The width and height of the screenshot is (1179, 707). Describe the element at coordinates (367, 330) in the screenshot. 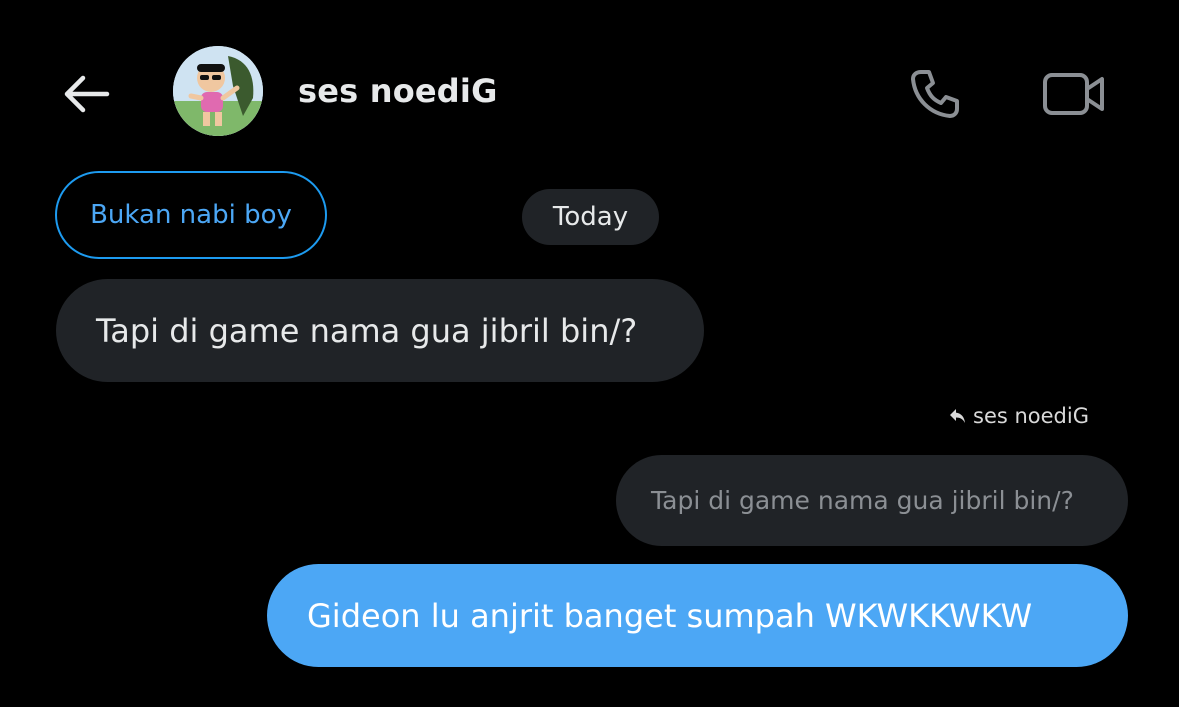

I see `message-text: Tapi di game nama gua jibril bin/?` at that location.